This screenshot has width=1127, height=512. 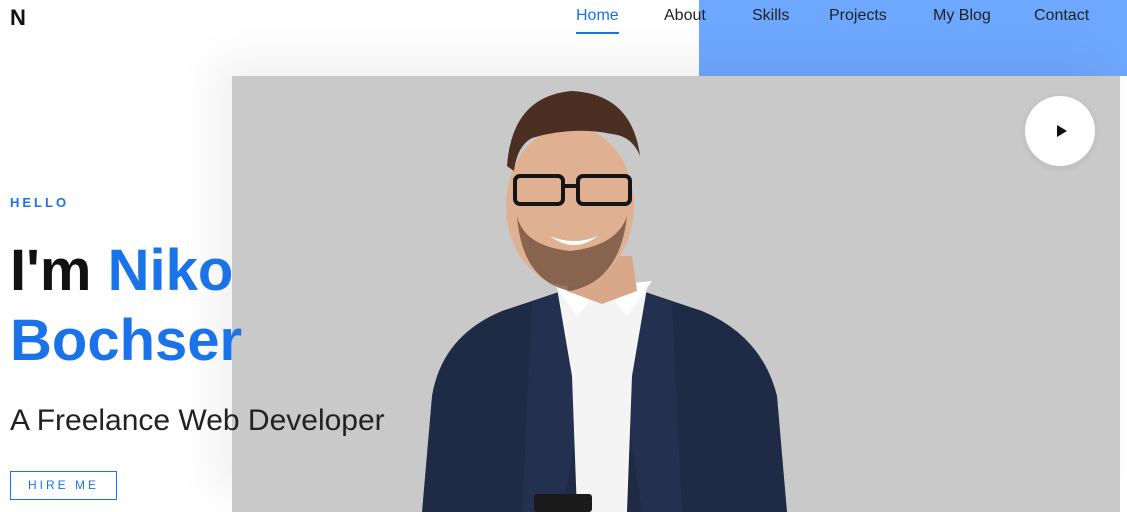 What do you see at coordinates (170, 270) in the screenshot?
I see `hero-first-name: Niko` at bounding box center [170, 270].